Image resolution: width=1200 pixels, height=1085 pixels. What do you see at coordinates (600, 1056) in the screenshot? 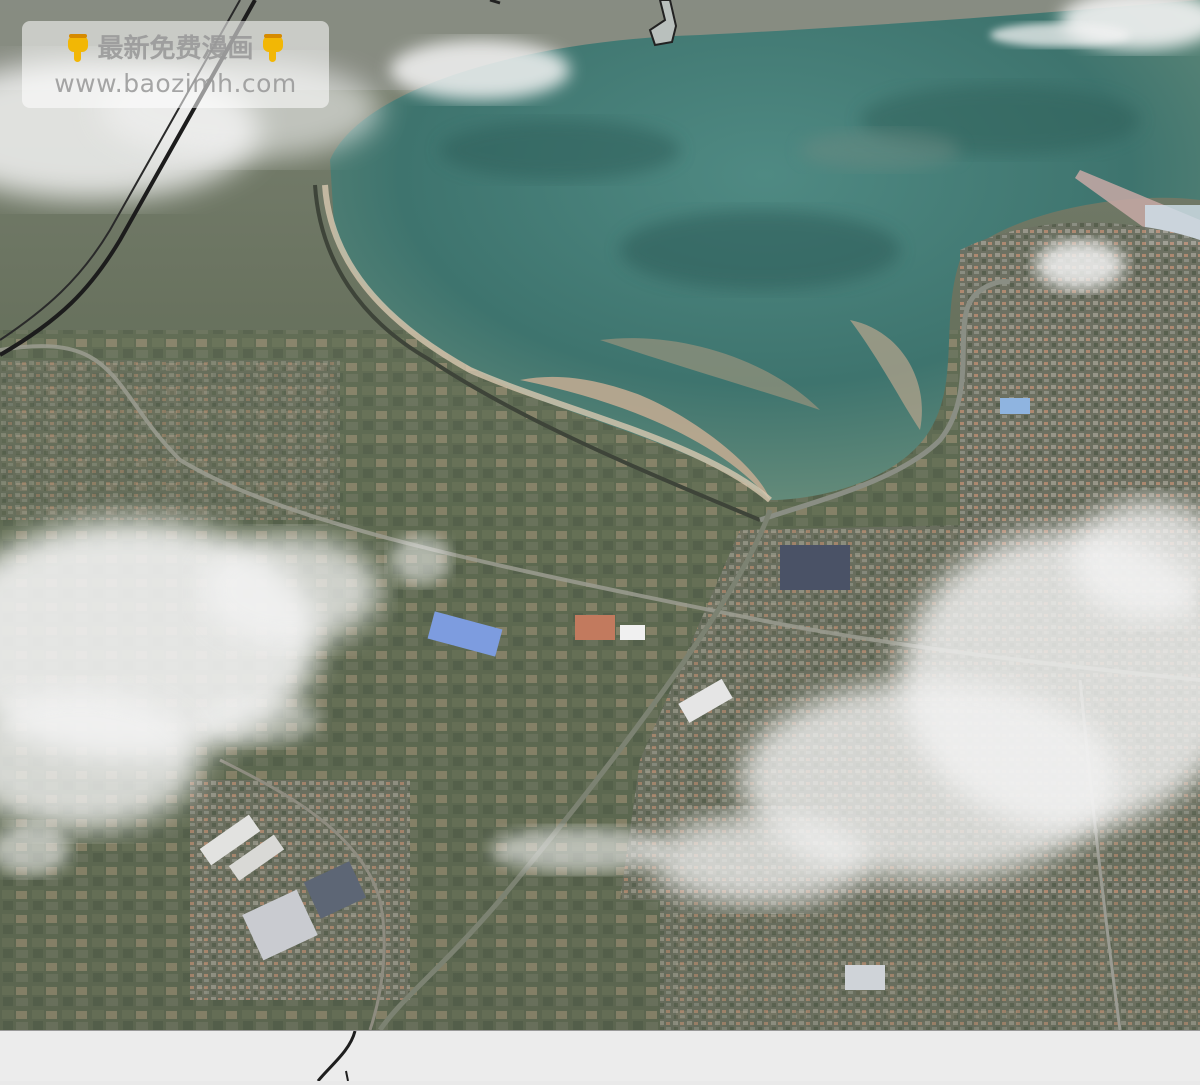
I see `panel-gutter` at bounding box center [600, 1056].